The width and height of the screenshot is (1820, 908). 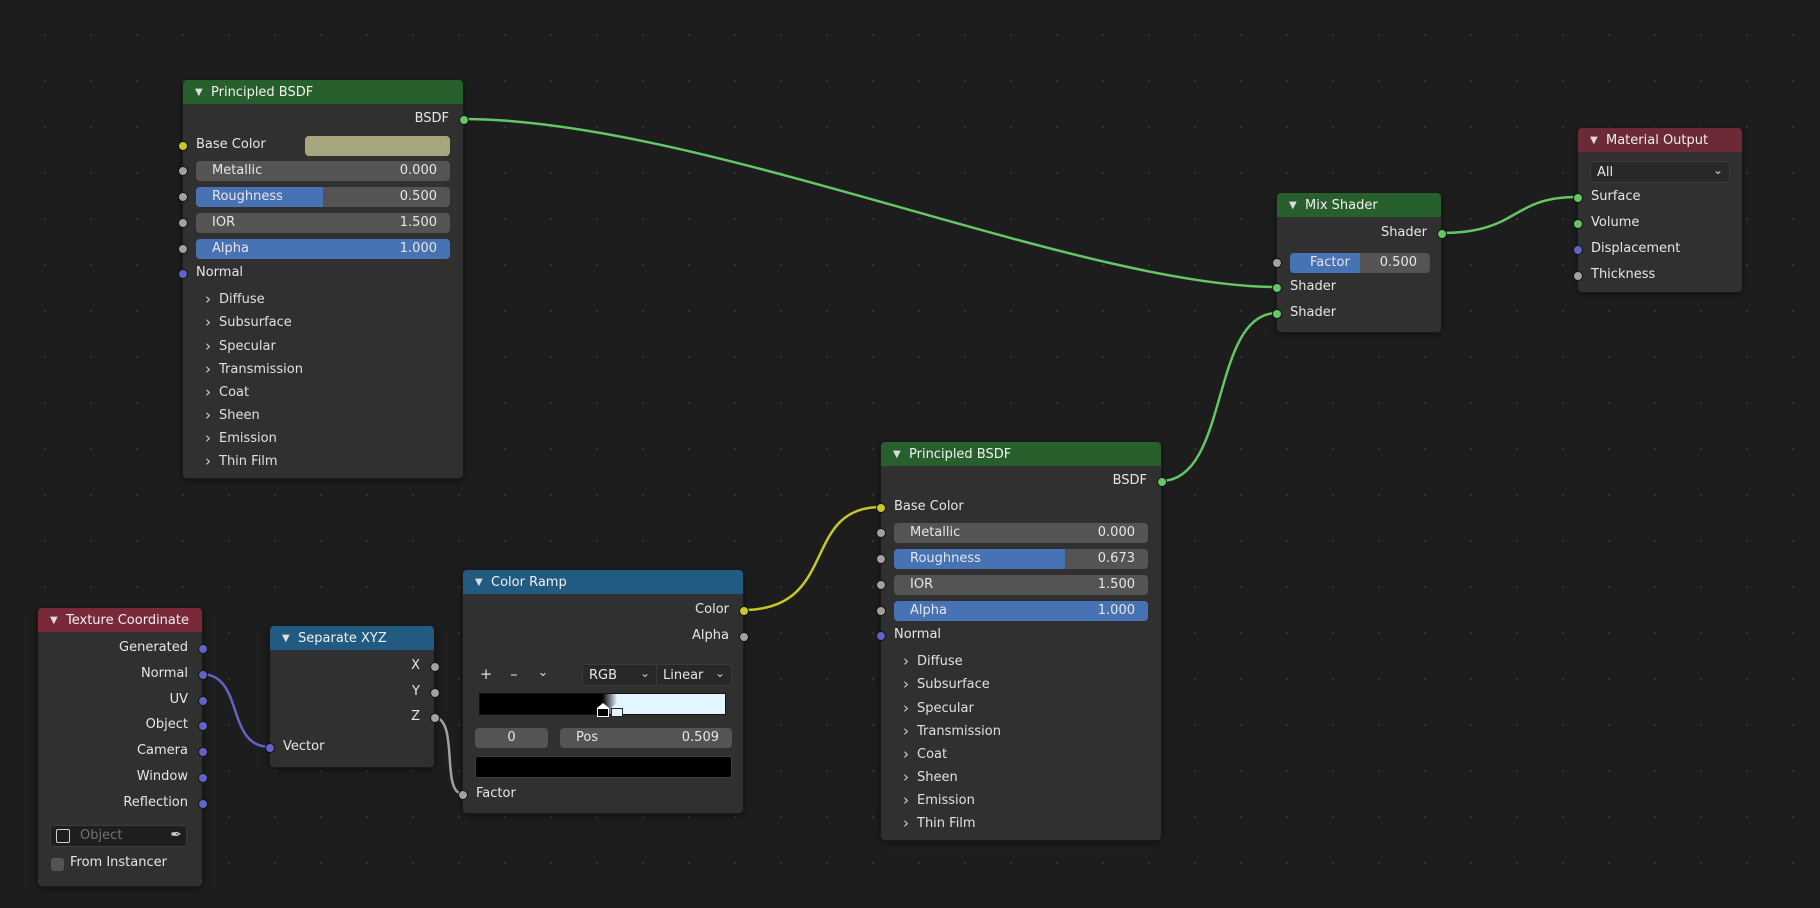 I want to click on chevron-down-icon: ⌄, so click(x=543, y=673).